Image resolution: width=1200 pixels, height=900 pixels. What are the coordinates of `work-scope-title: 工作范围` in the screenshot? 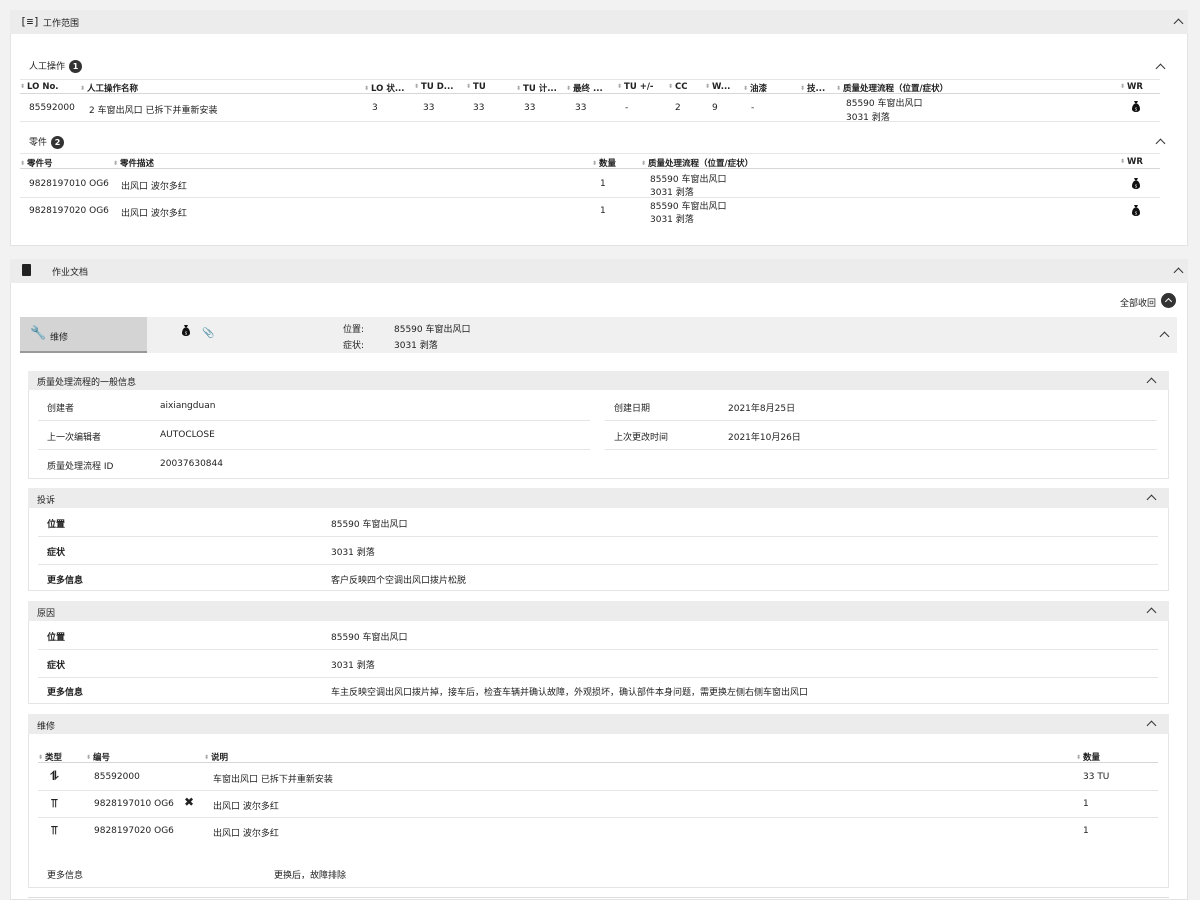 It's located at (61, 24).